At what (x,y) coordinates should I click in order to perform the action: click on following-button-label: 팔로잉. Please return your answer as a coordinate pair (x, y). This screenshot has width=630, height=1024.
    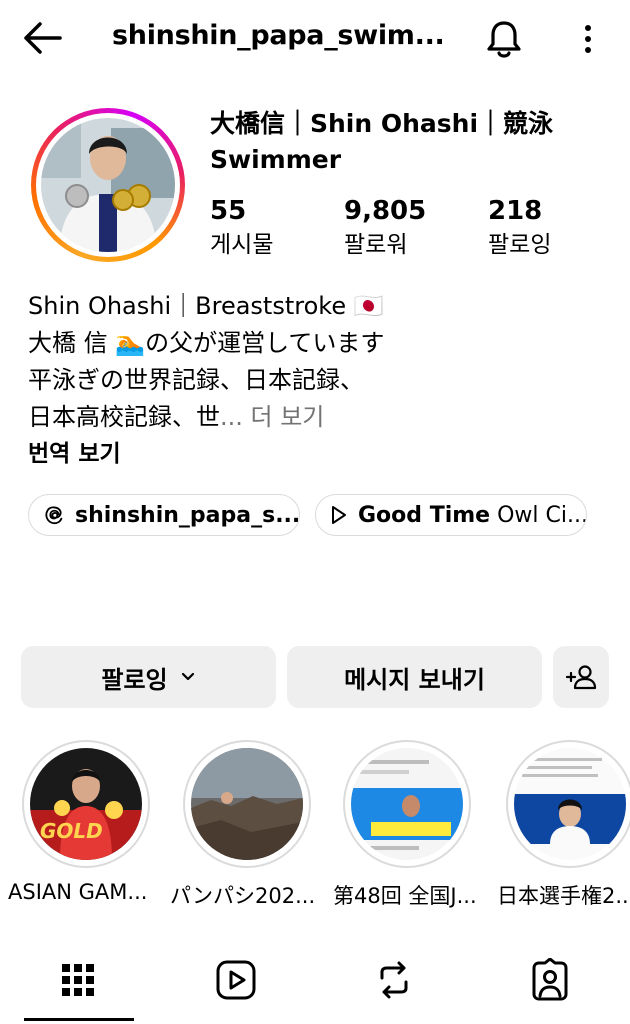
    Looking at the image, I should click on (134, 679).